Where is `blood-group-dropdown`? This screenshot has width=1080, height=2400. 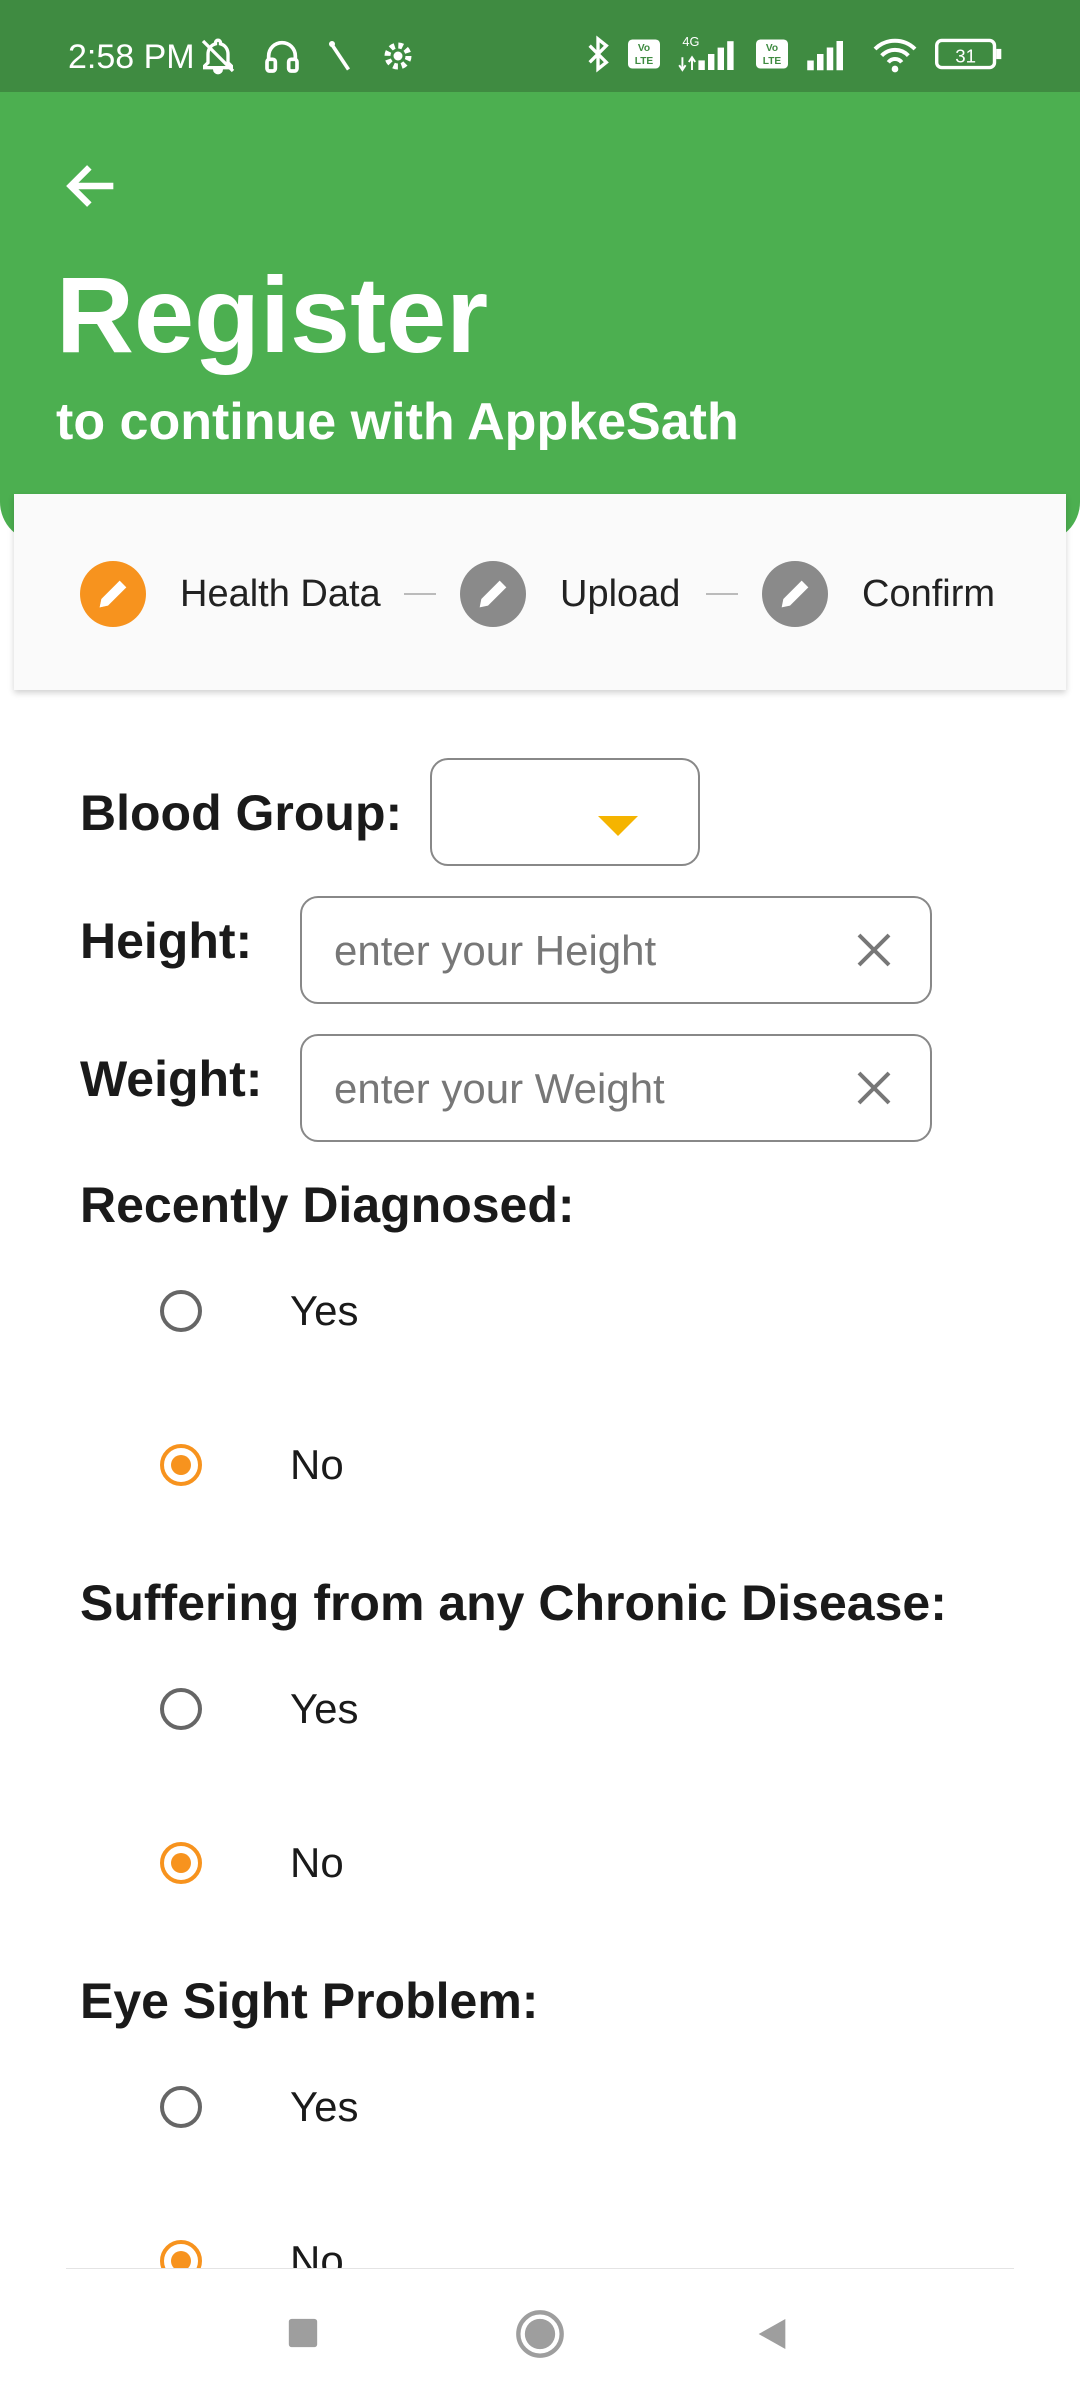 blood-group-dropdown is located at coordinates (565, 812).